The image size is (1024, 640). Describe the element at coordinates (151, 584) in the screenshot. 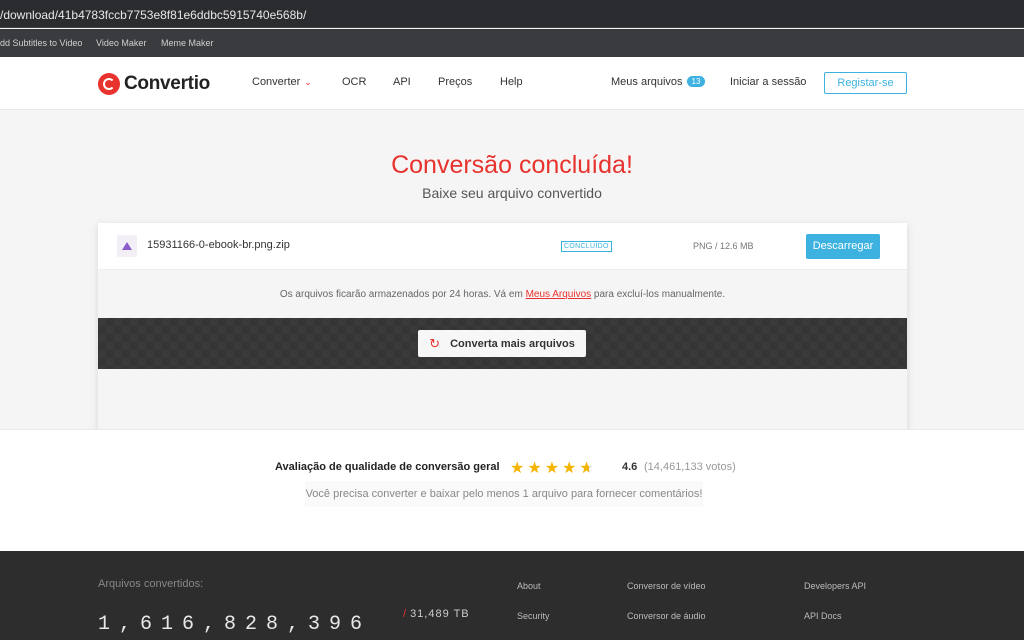

I see `converted-files-label: Arquivos convertidos:` at that location.